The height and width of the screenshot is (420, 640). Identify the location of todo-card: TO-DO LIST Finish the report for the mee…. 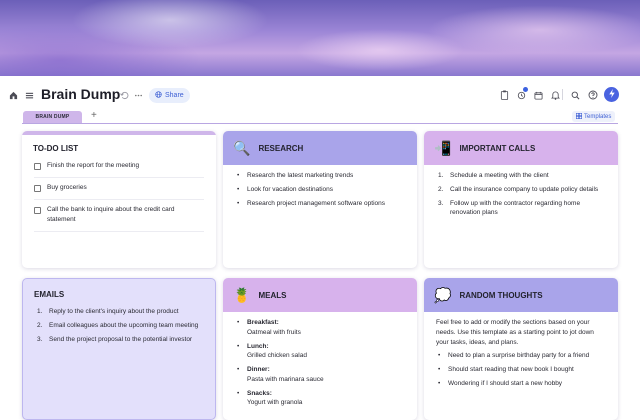
(119, 199).